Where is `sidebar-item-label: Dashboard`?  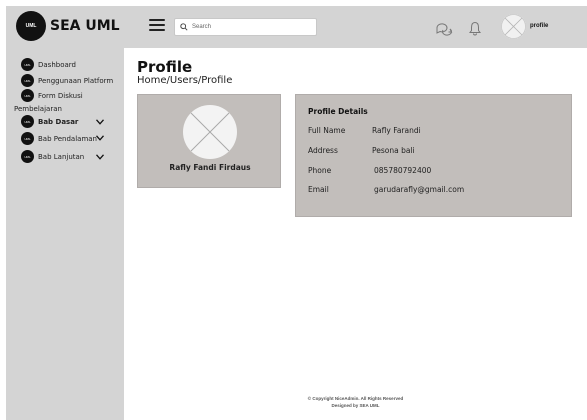 sidebar-item-label: Dashboard is located at coordinates (57, 64).